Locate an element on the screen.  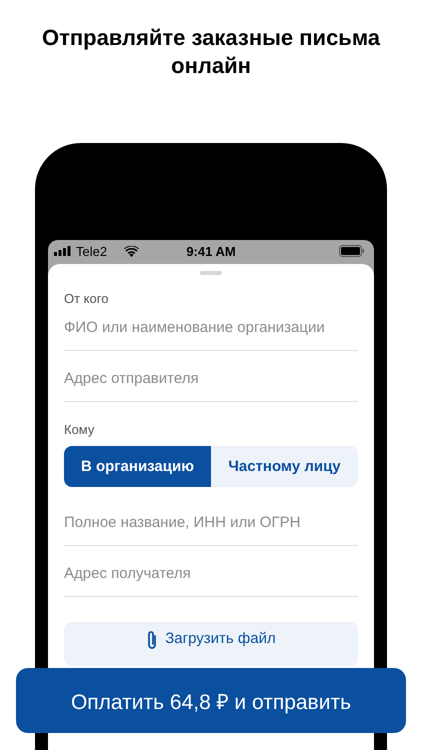
wifi-icon is located at coordinates (132, 251).